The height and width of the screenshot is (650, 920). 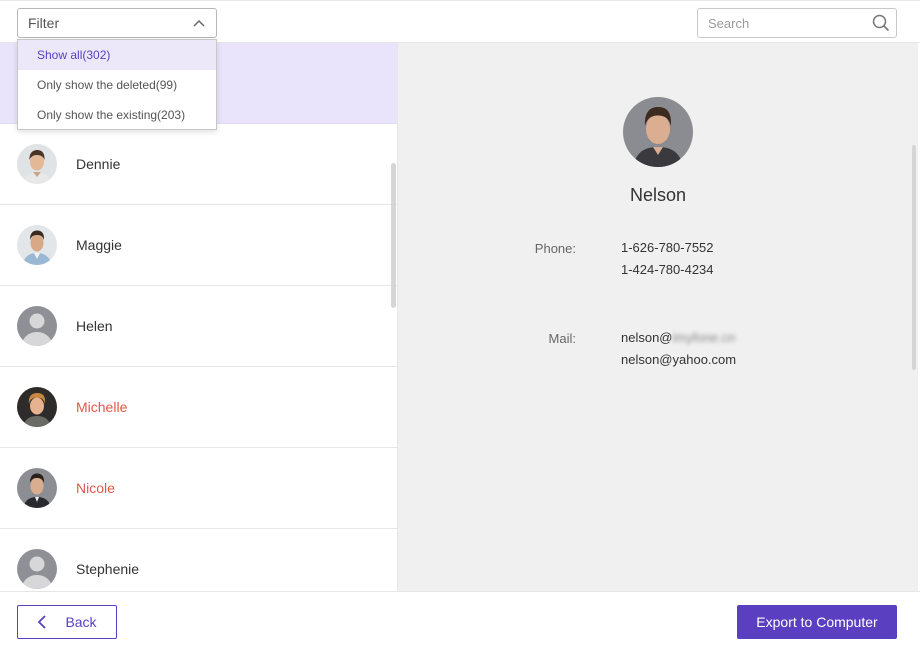 I want to click on filter-label: Filter, so click(x=44, y=23).